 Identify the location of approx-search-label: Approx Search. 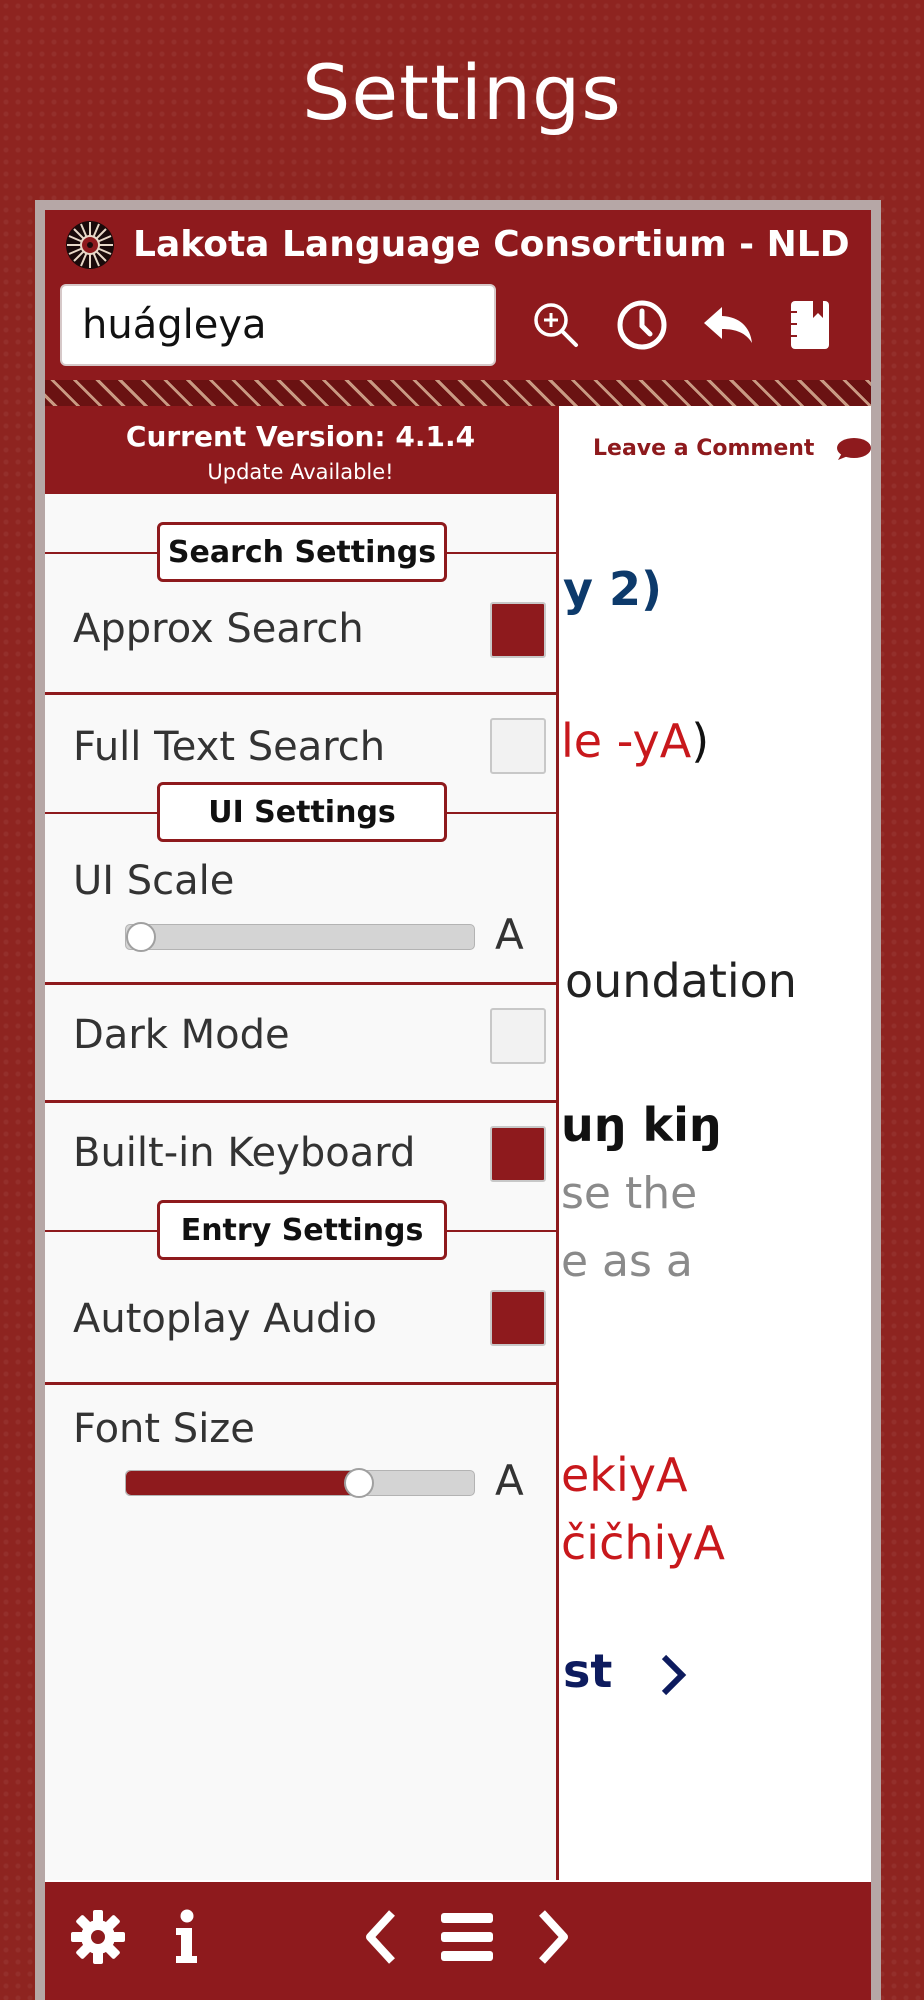
(218, 629).